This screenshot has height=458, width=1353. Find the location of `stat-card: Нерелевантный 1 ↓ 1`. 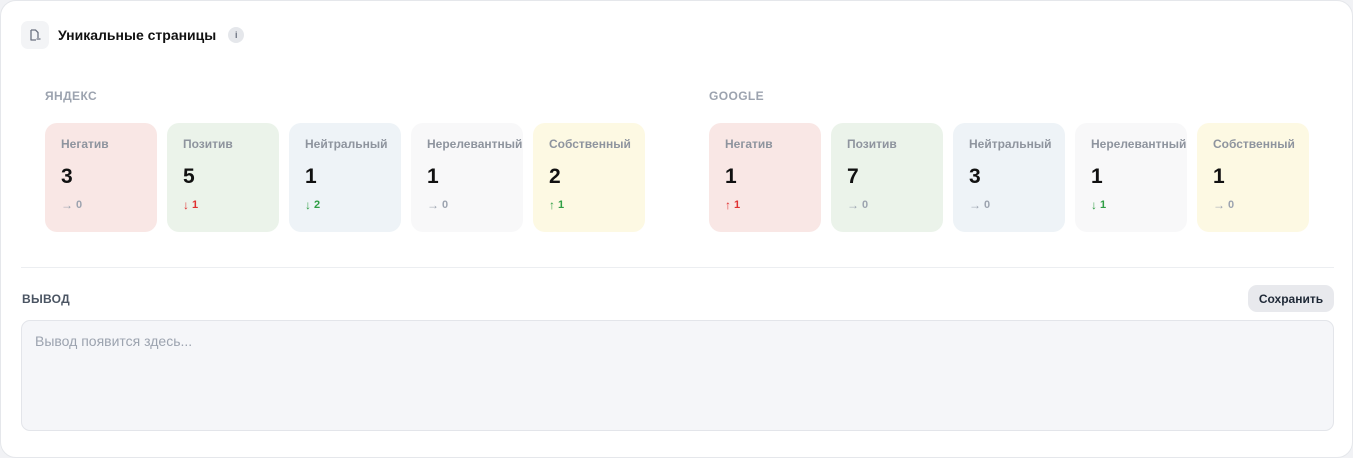

stat-card: Нерелевантный 1 ↓ 1 is located at coordinates (1131, 177).